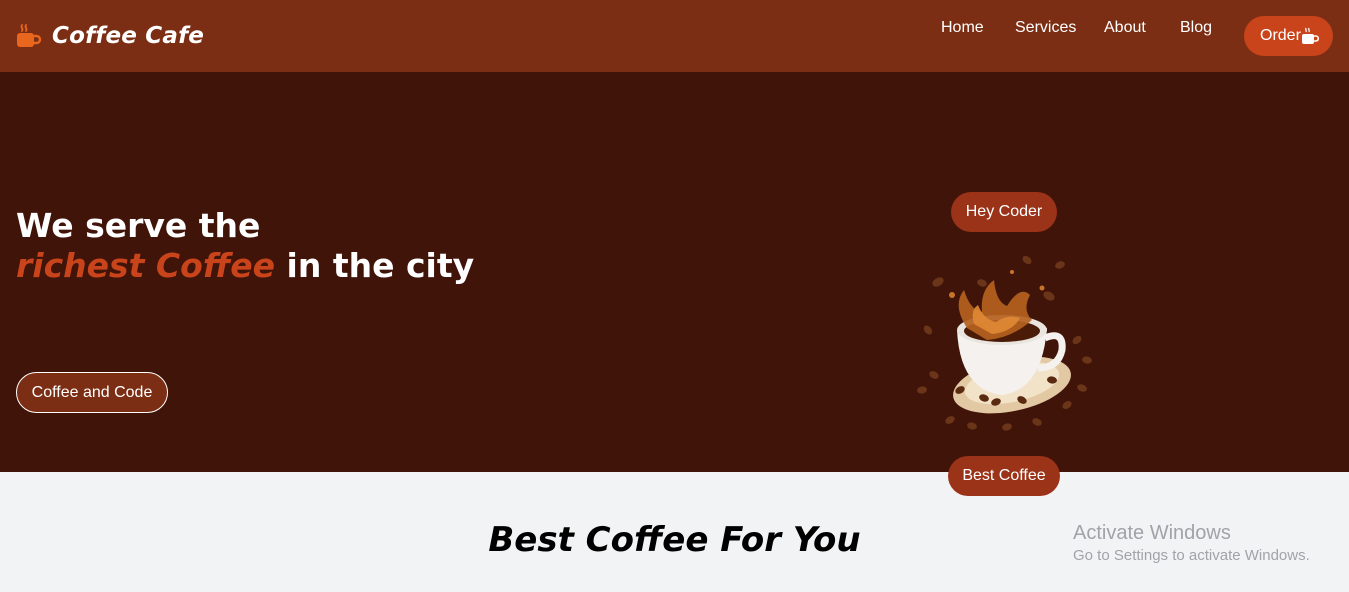  I want to click on coffee-cup-image, so click(1004, 343).